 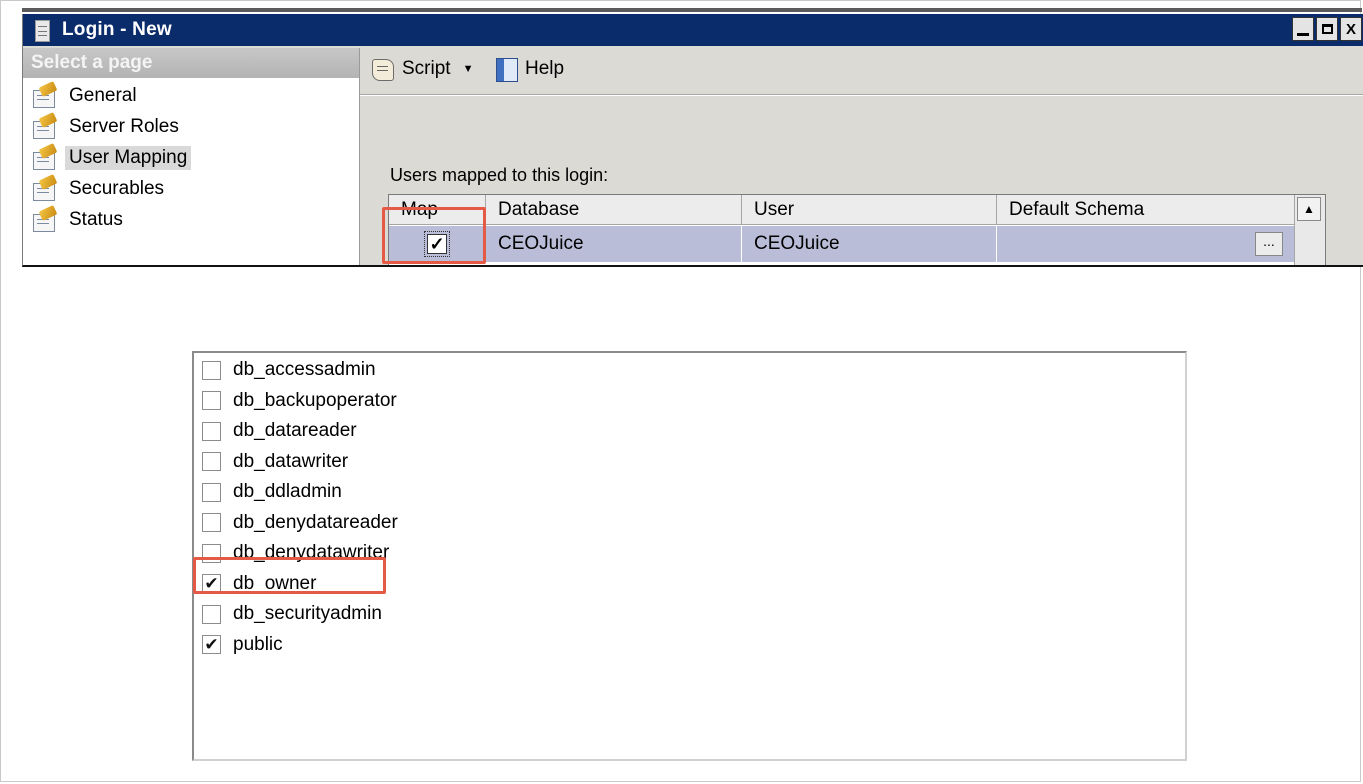 I want to click on help-label: Help, so click(x=545, y=68).